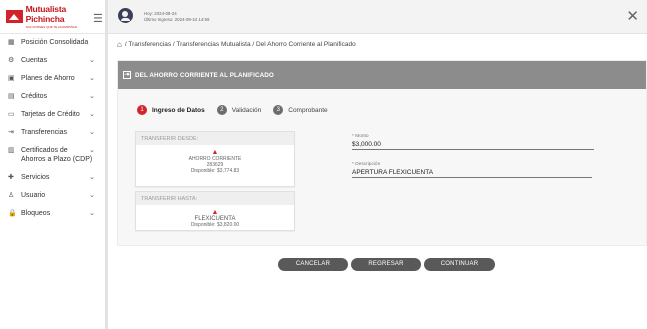 Image resolution: width=647 pixels, height=329 pixels. What do you see at coordinates (52, 47) in the screenshot?
I see `sidebar-item: ▦ Posición Consolidada` at bounding box center [52, 47].